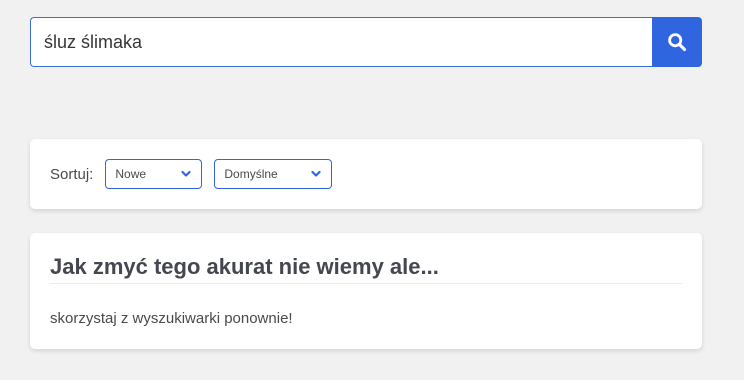 This screenshot has width=744, height=380. Describe the element at coordinates (131, 174) in the screenshot. I see `sort-order-value: Nowe` at that location.